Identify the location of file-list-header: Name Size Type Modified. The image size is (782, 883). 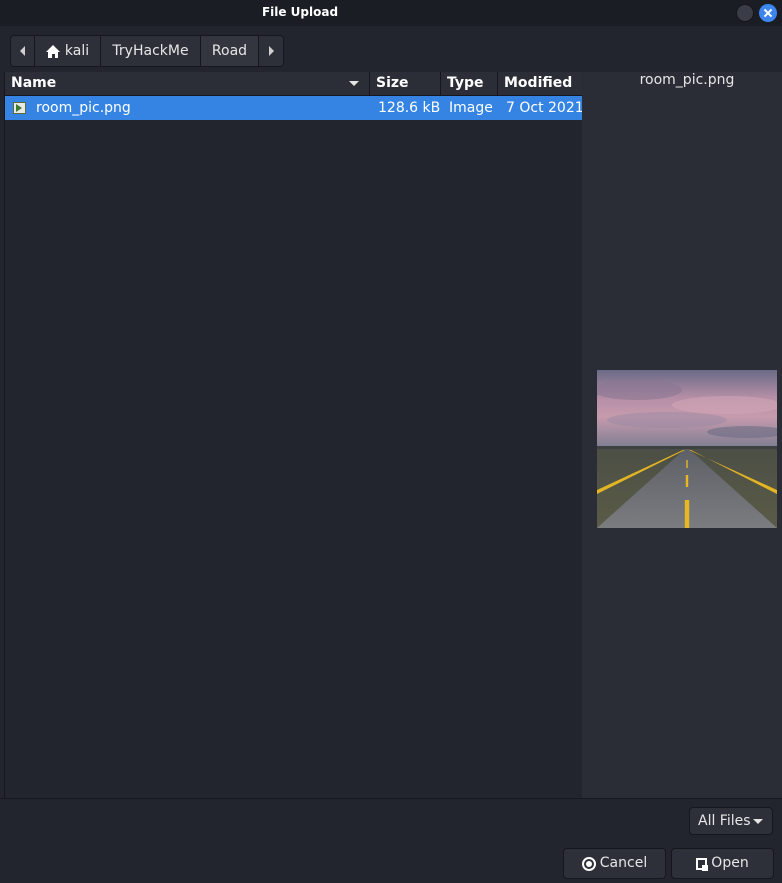
(294, 84).